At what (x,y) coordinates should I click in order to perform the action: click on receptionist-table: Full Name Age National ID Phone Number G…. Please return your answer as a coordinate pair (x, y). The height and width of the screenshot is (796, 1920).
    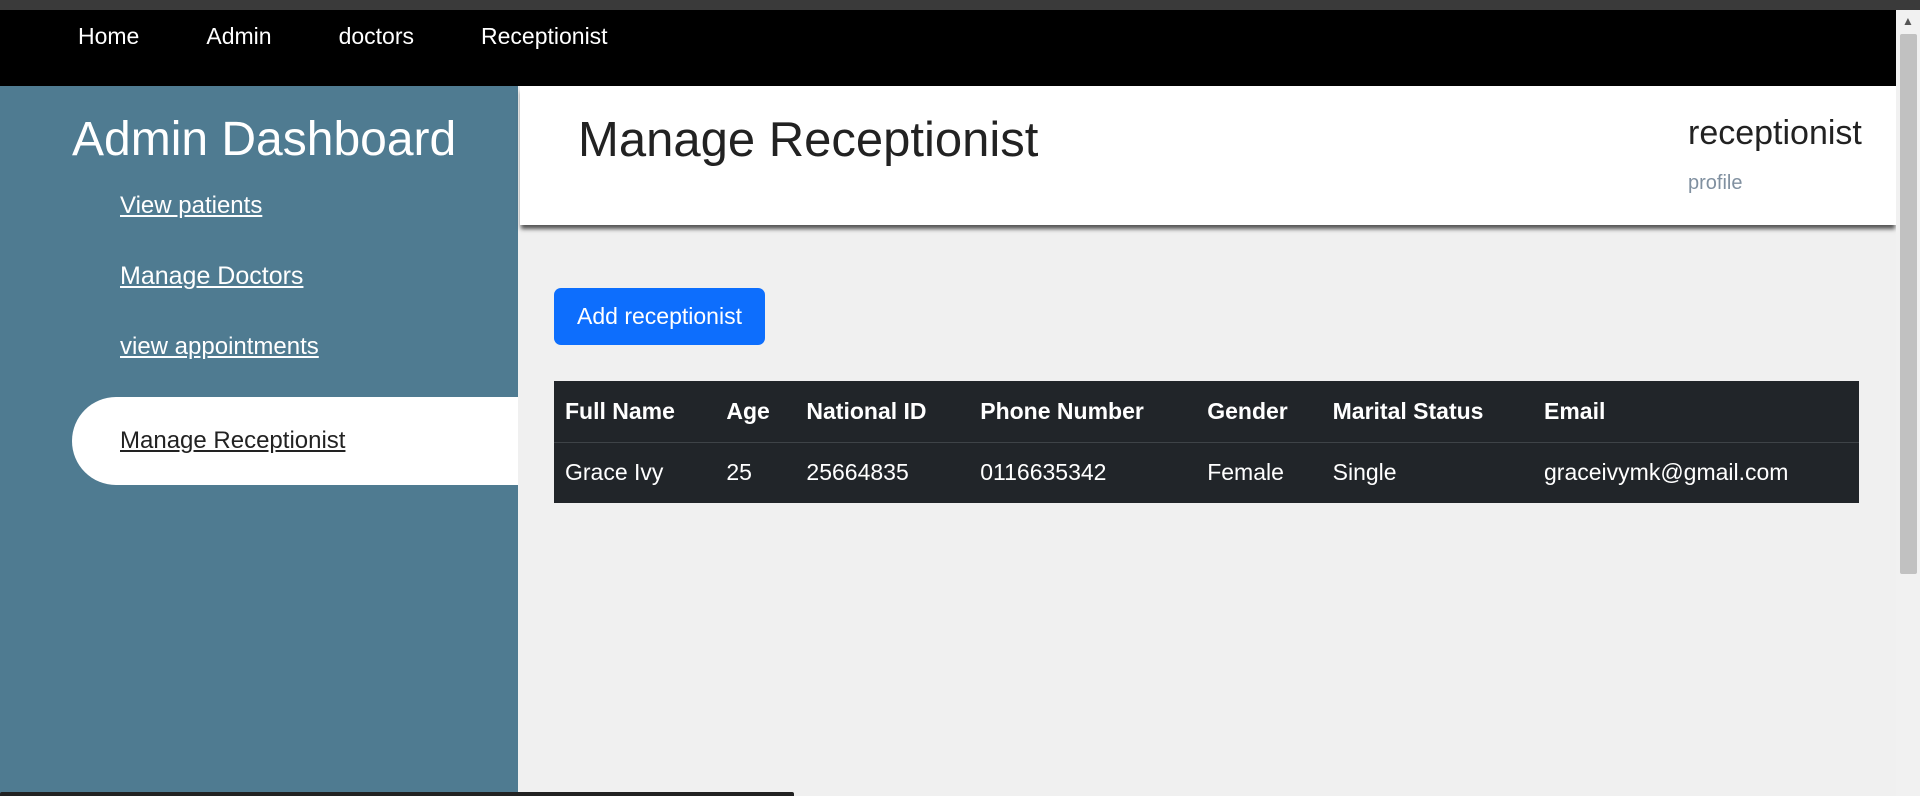
    Looking at the image, I should click on (1206, 442).